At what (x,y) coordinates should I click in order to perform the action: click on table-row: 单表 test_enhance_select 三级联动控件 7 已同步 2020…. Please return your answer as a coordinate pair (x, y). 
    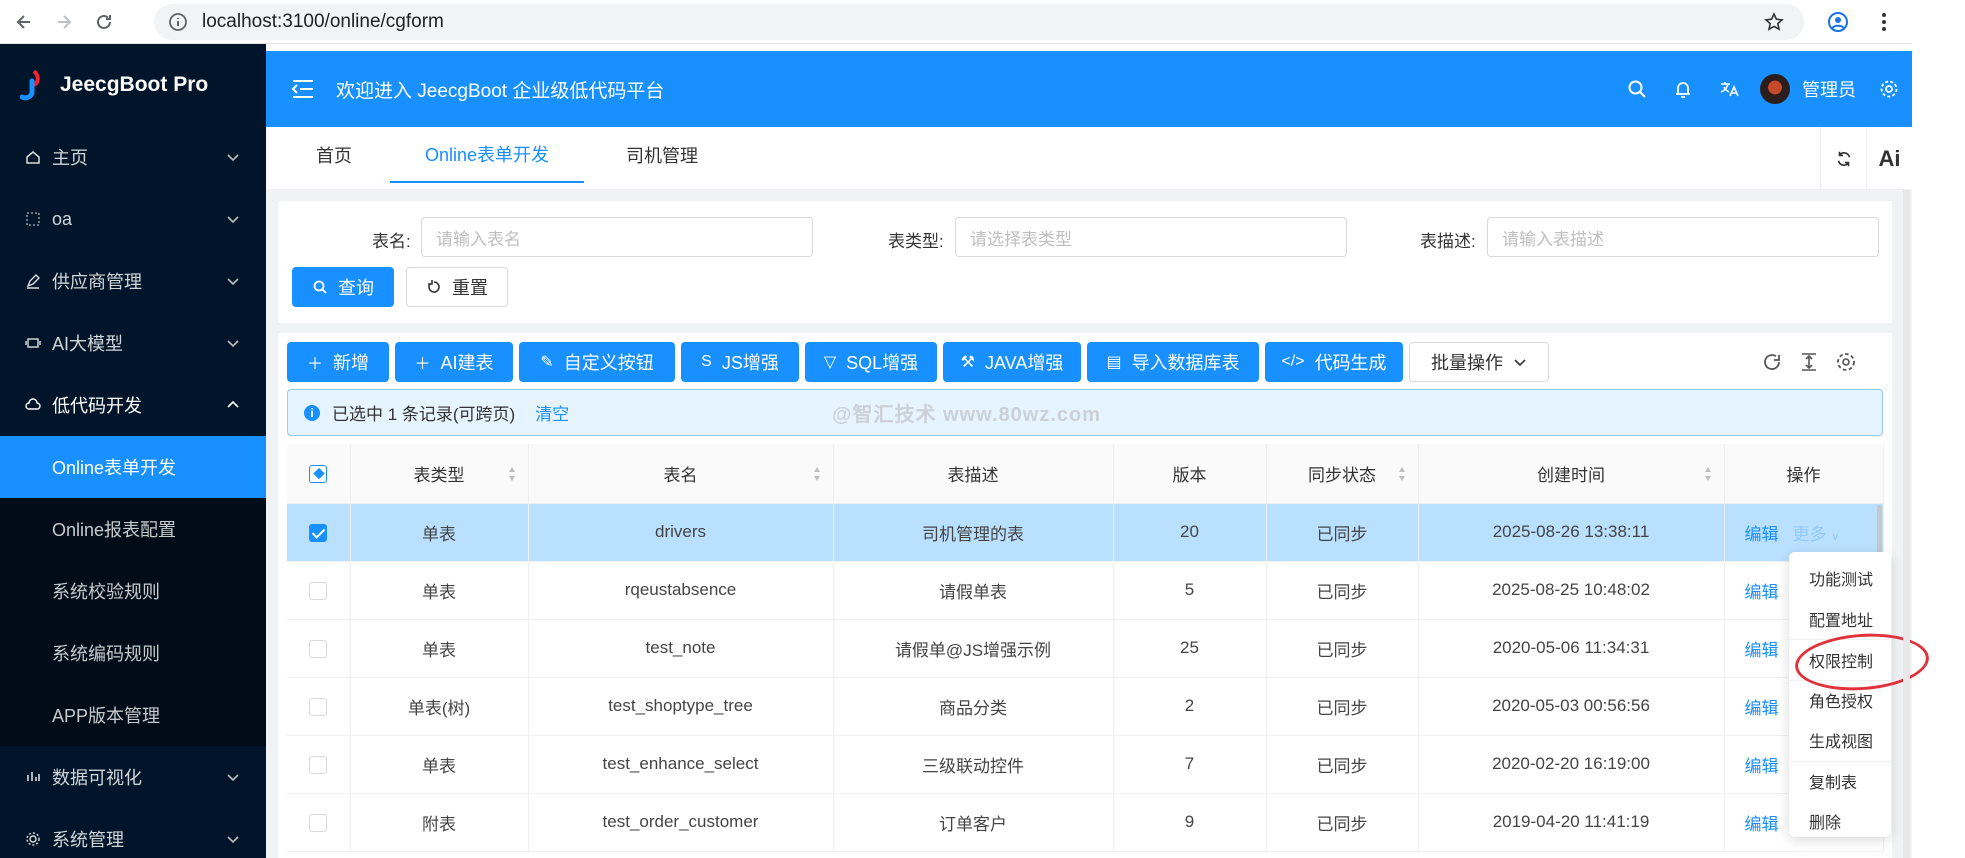
    Looking at the image, I should click on (1085, 764).